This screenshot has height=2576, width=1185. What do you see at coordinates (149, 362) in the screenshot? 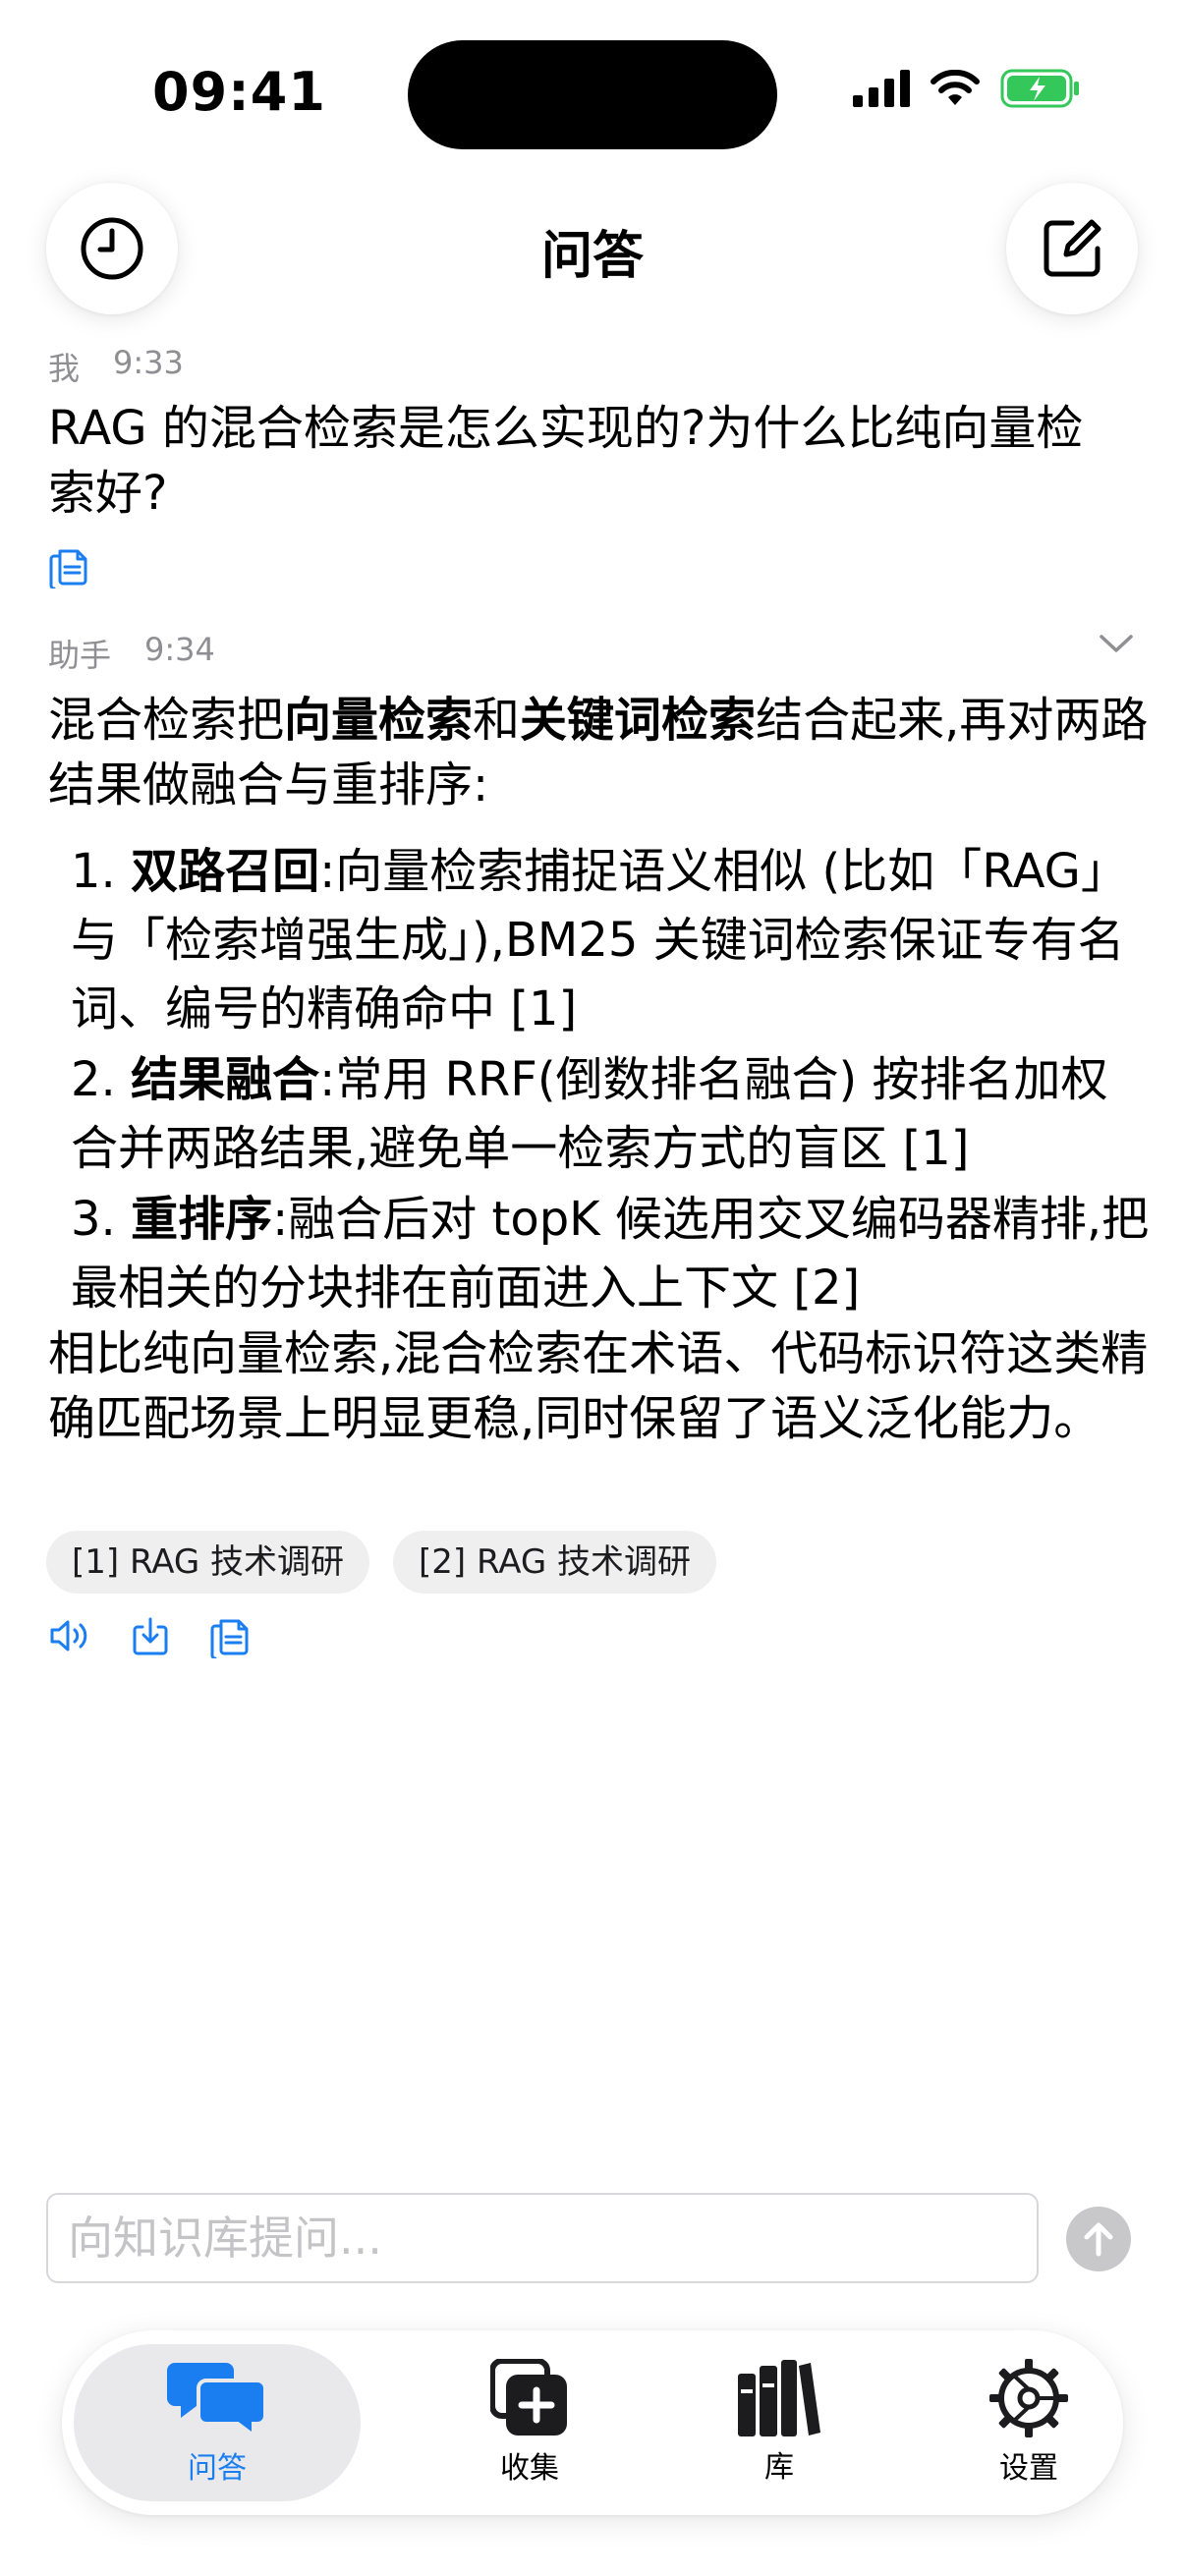
I see `user-time: 9:33` at bounding box center [149, 362].